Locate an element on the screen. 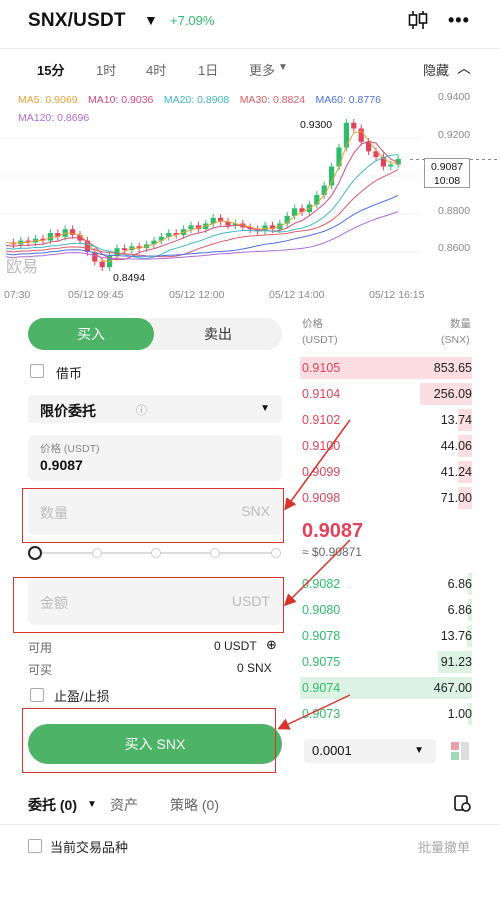 This screenshot has height=898, width=500. ob-price-header: 价格 is located at coordinates (312, 324).